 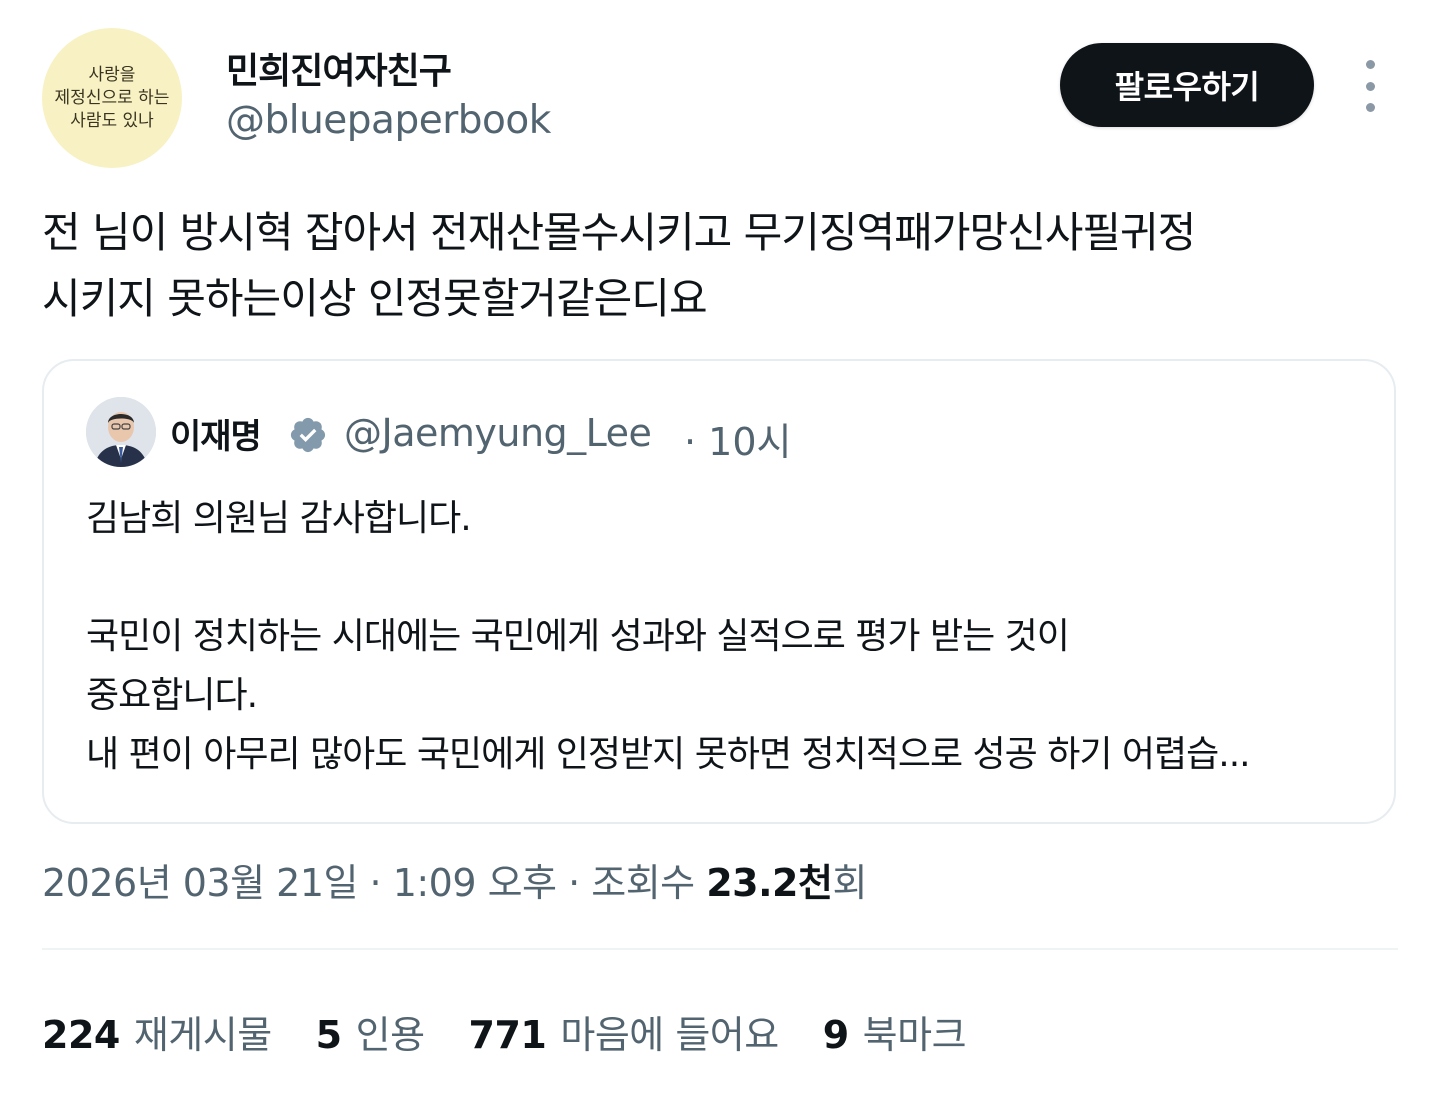 What do you see at coordinates (328, 1035) in the screenshot?
I see `stat-count: 5` at bounding box center [328, 1035].